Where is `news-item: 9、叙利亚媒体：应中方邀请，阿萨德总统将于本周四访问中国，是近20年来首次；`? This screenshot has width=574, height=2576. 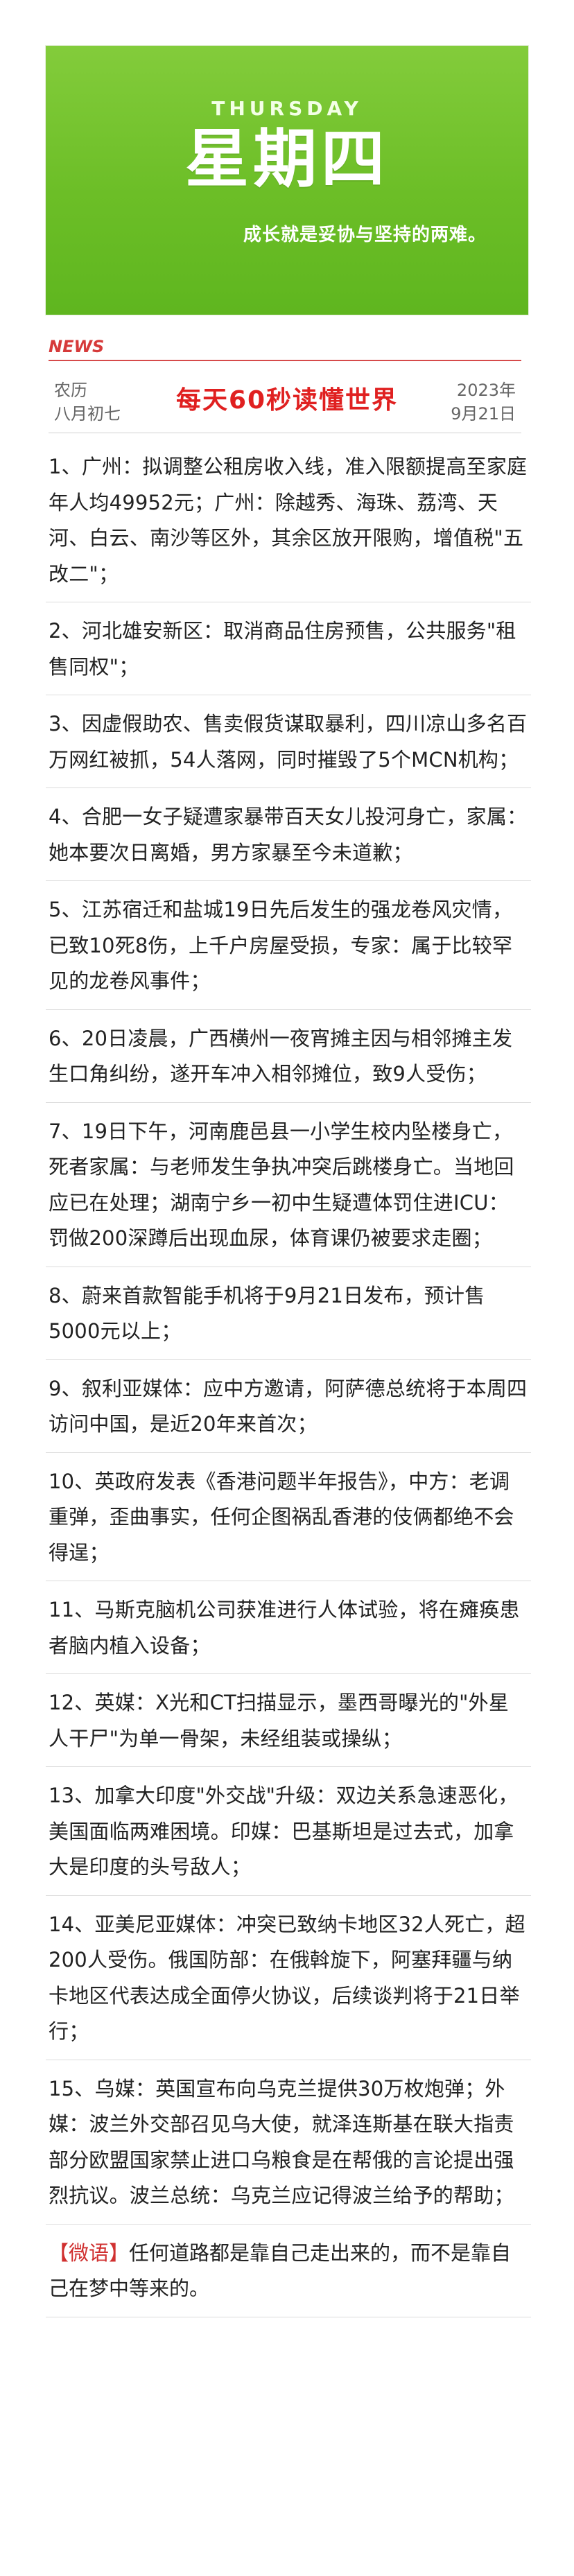
news-item: 9、叙利亚媒体：应中方邀请，阿萨德总统将于本周四访问中国，是近20年来首次； is located at coordinates (288, 1406).